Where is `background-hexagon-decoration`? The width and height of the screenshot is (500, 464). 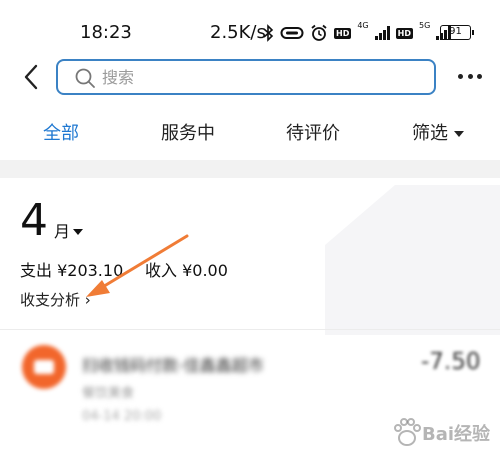 background-hexagon-decoration is located at coordinates (412, 260).